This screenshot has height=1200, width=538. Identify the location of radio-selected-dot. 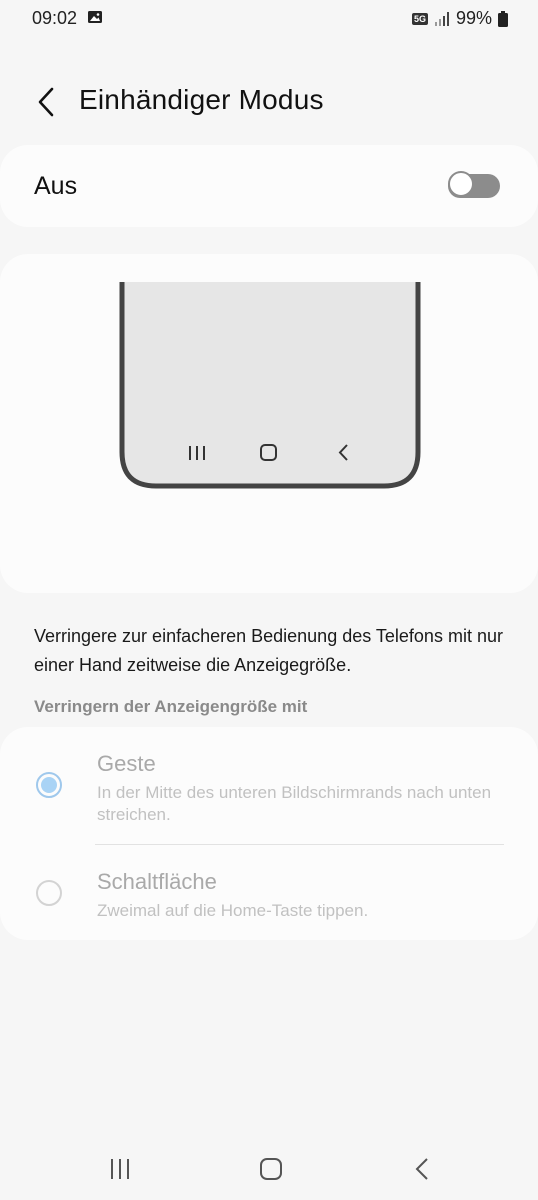
(49, 785).